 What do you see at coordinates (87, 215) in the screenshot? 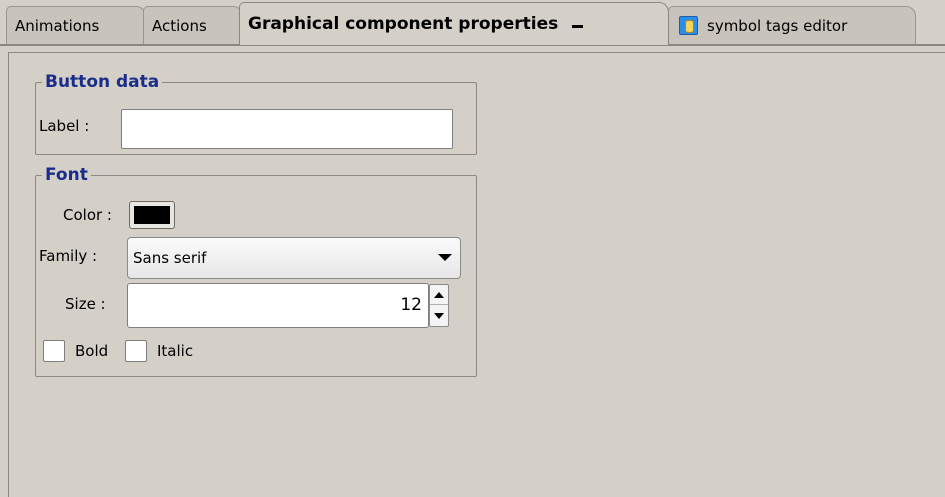
I see `color-caption: Color :` at bounding box center [87, 215].